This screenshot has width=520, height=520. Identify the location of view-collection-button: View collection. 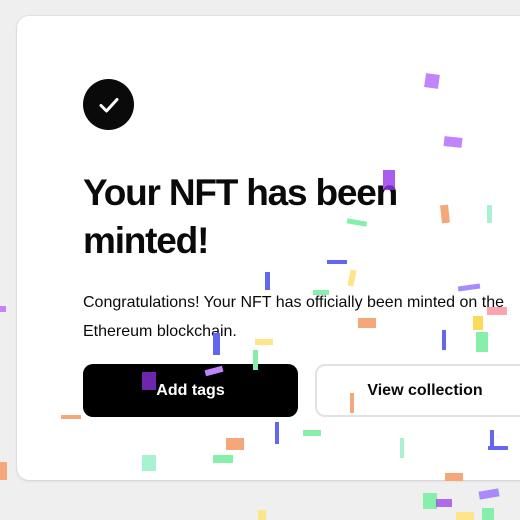
(417, 390).